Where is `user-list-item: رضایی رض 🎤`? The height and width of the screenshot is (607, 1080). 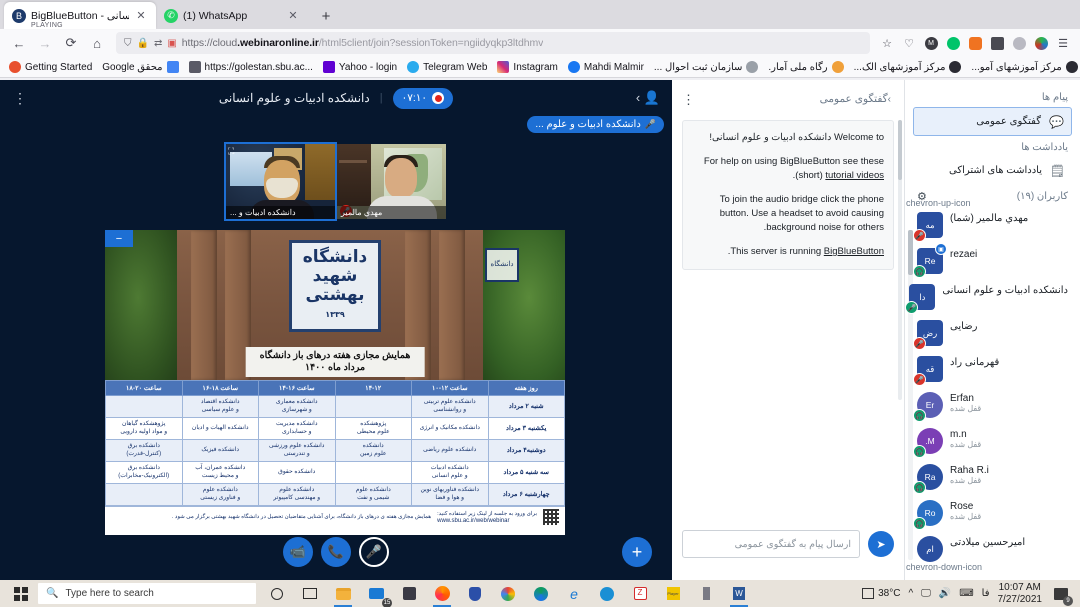 user-list-item: رضایی رض 🎤 is located at coordinates (992, 333).